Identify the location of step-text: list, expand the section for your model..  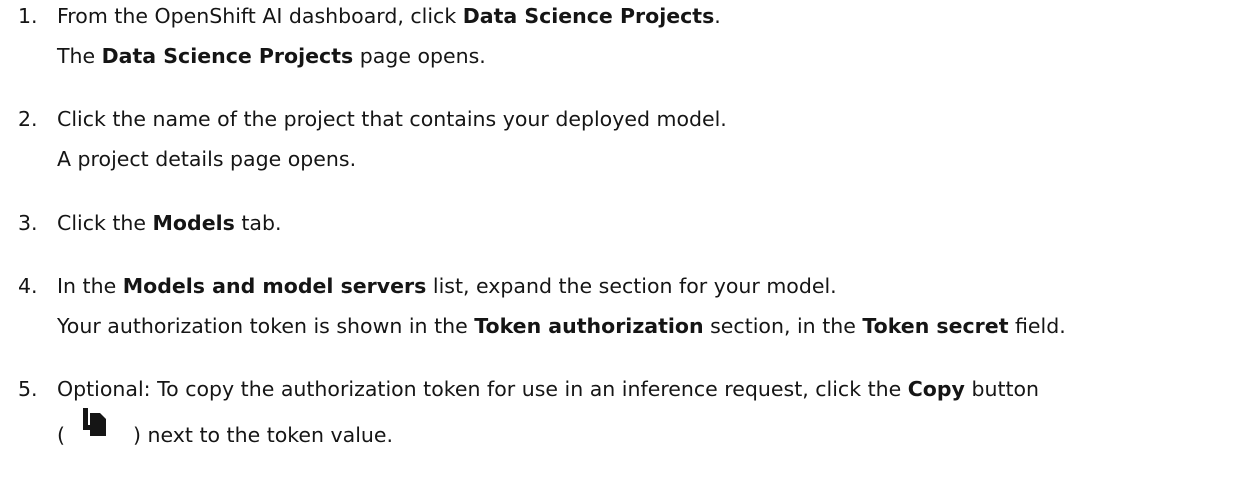
(631, 286).